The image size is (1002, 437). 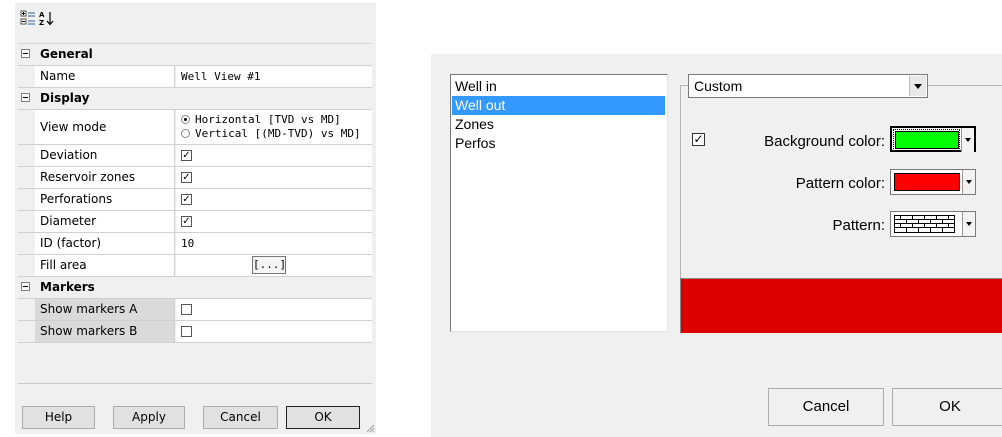 What do you see at coordinates (808, 86) in the screenshot?
I see `style-preset-dropdown: Custom` at bounding box center [808, 86].